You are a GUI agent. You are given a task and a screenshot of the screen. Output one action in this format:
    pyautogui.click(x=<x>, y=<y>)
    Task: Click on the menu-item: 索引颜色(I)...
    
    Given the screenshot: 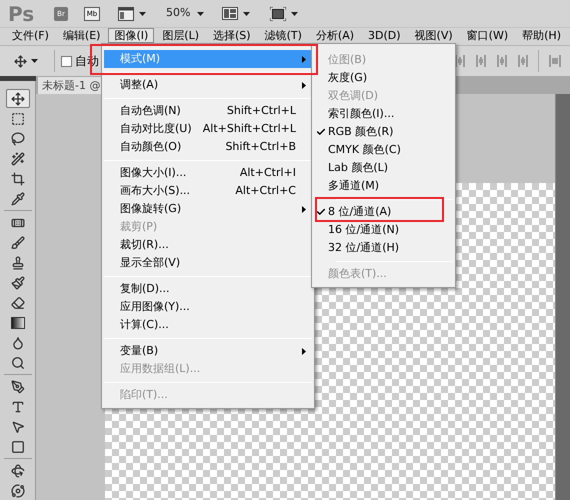 What is the action you would take?
    pyautogui.click(x=383, y=114)
    